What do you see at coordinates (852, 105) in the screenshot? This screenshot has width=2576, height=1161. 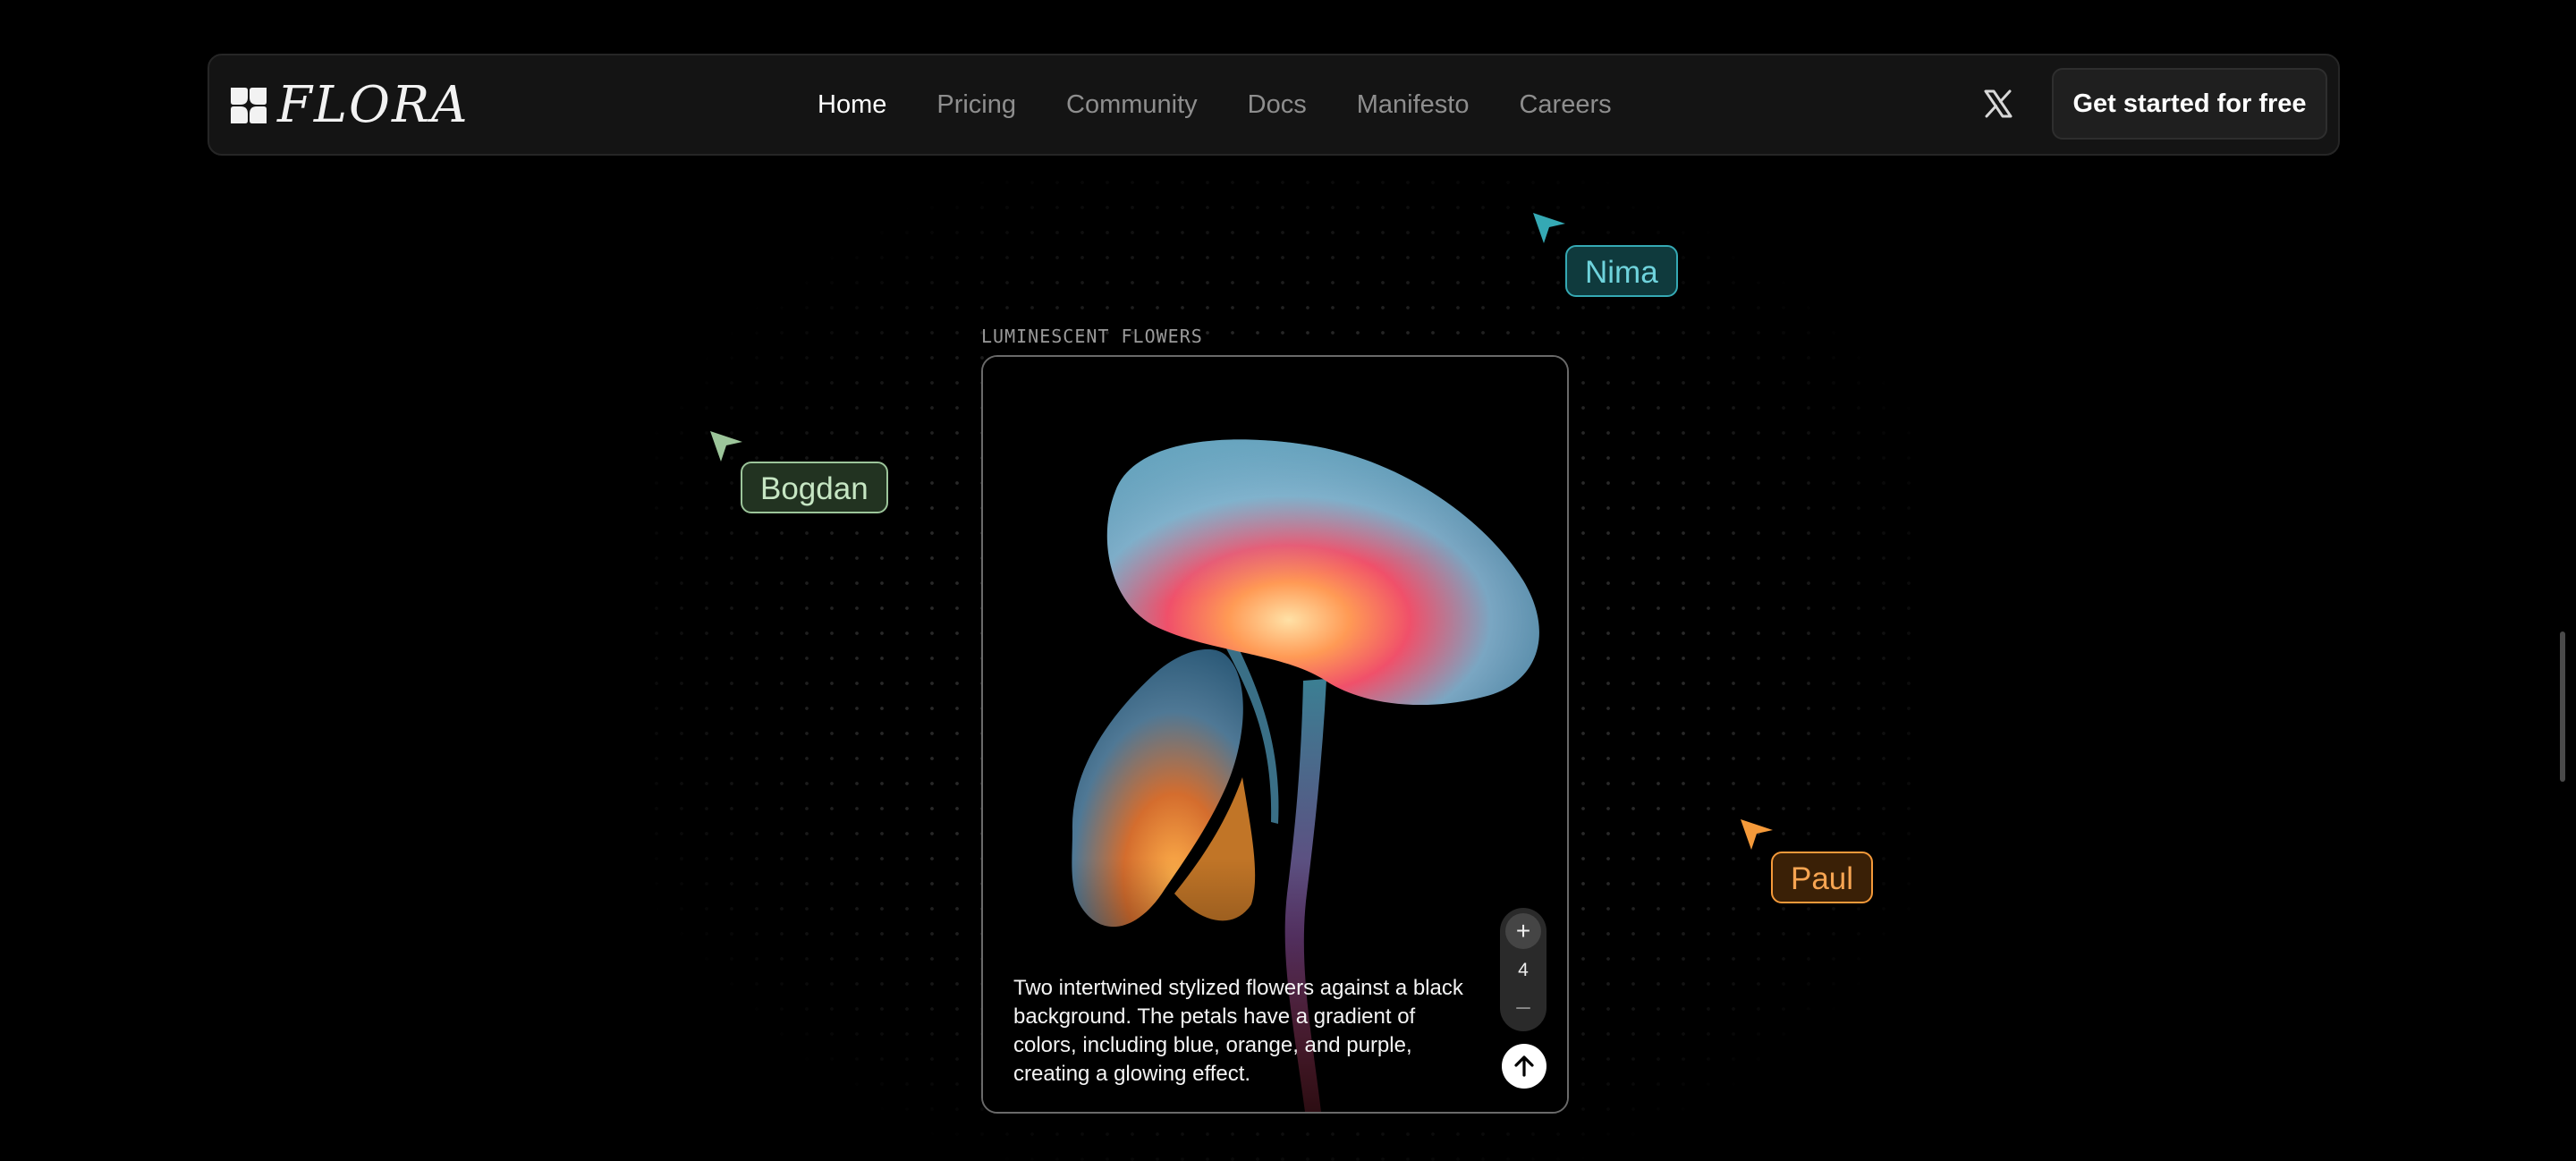 I see `nav-link-home: Home` at bounding box center [852, 105].